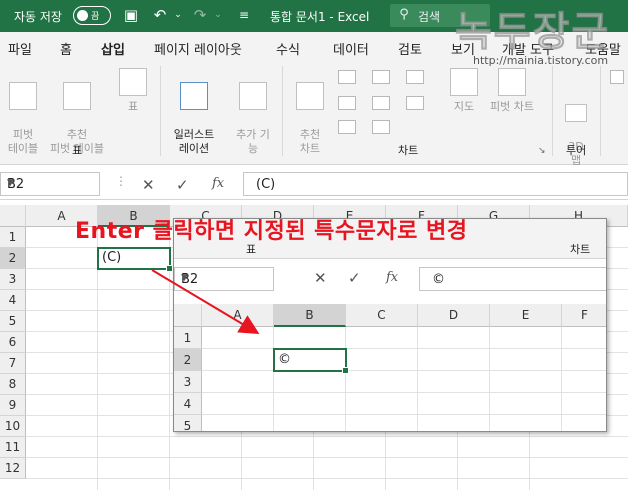 This screenshot has height=490, width=628. I want to click on formula-input-value: (C), so click(266, 184).